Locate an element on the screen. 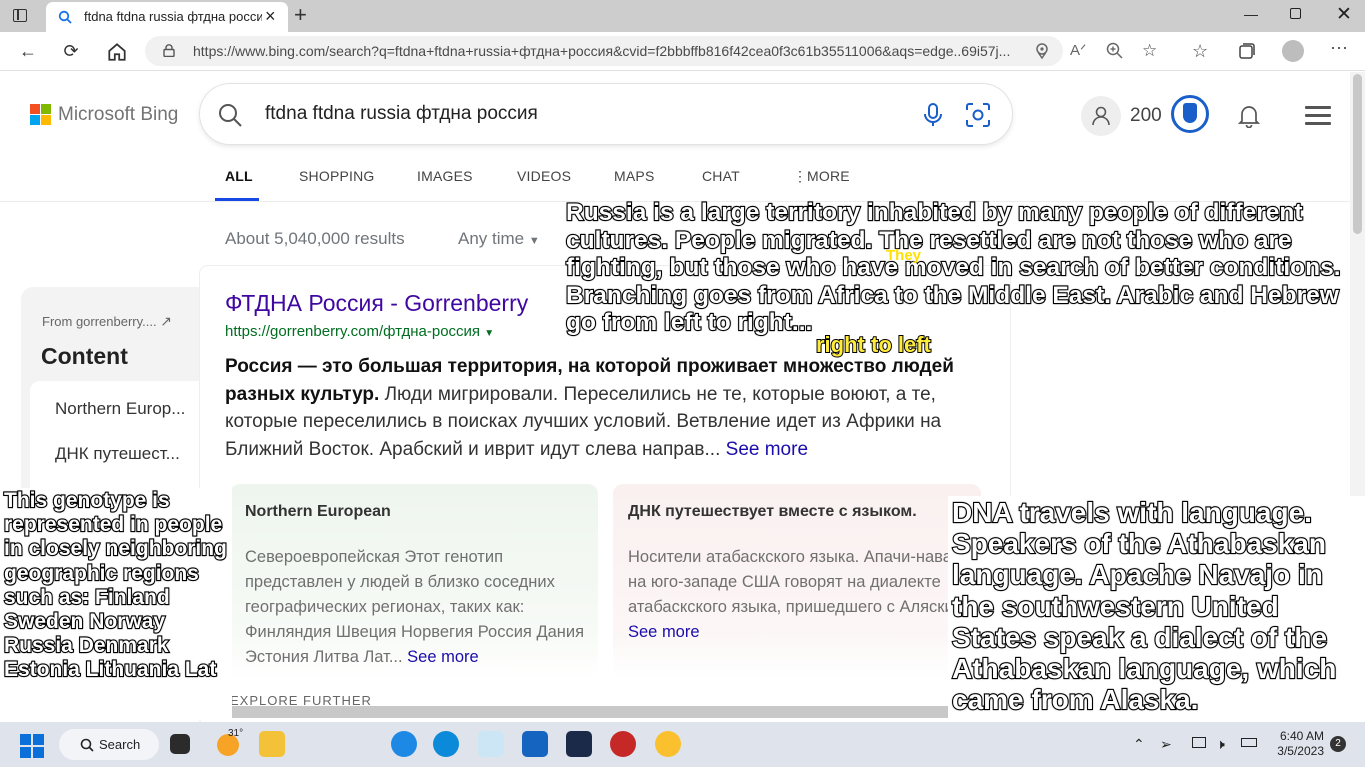 Image resolution: width=1365 pixels, height=767 pixels. favorites-icon: ☆ is located at coordinates (1202, 51).